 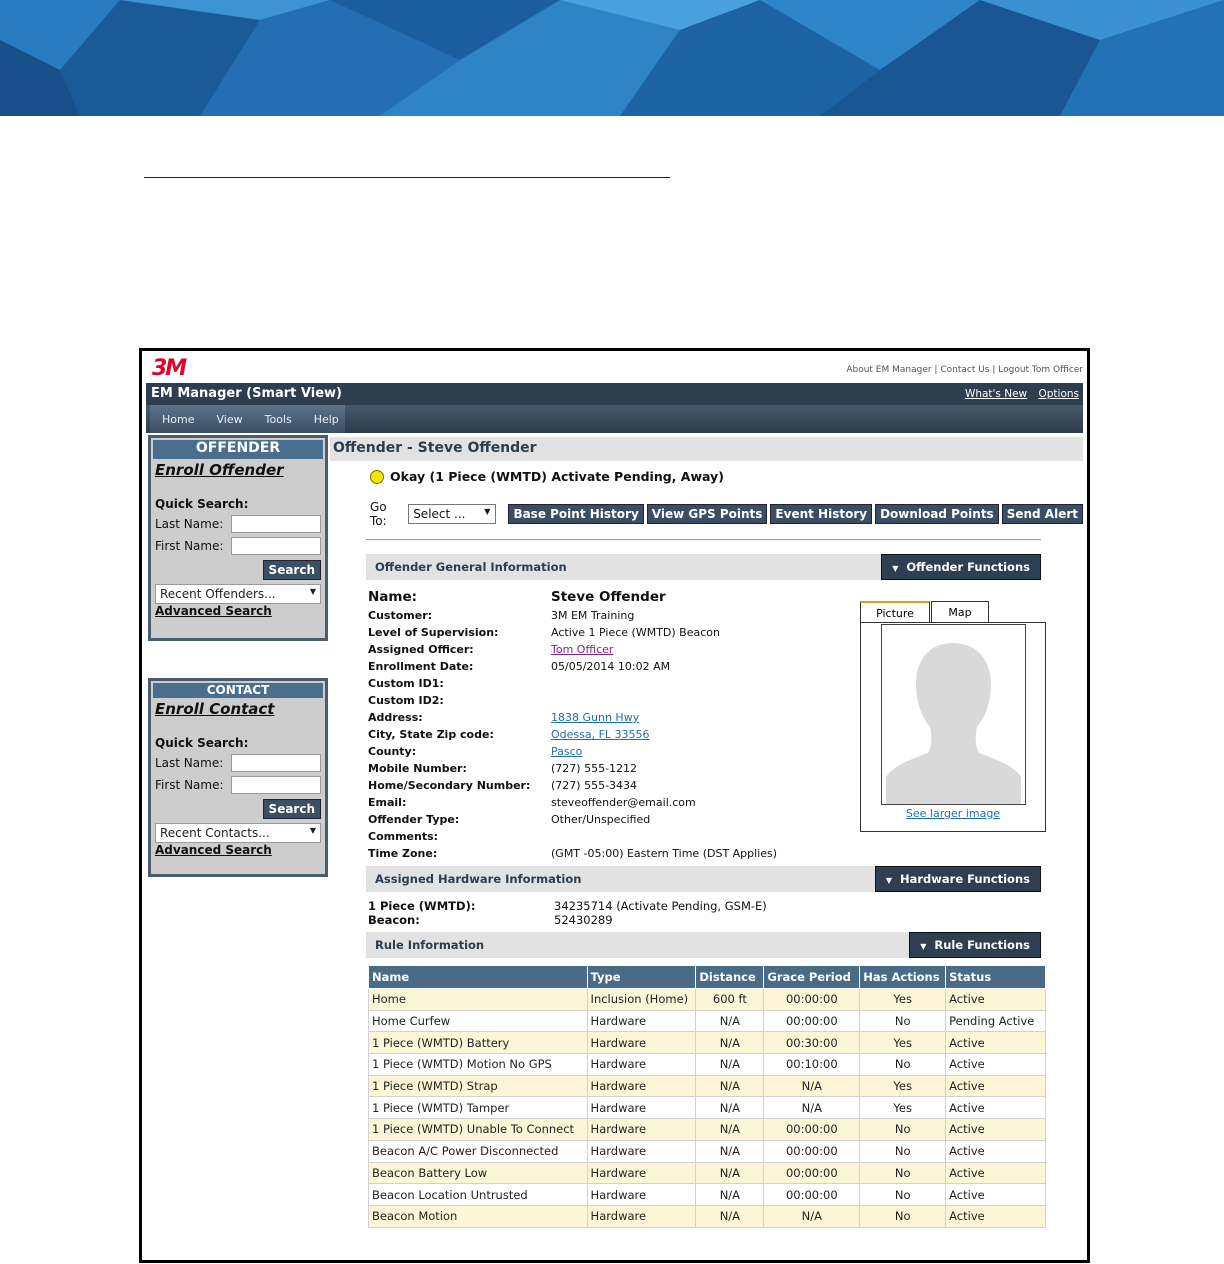 What do you see at coordinates (895, 612) in the screenshot?
I see `tab-picture: Picture` at bounding box center [895, 612].